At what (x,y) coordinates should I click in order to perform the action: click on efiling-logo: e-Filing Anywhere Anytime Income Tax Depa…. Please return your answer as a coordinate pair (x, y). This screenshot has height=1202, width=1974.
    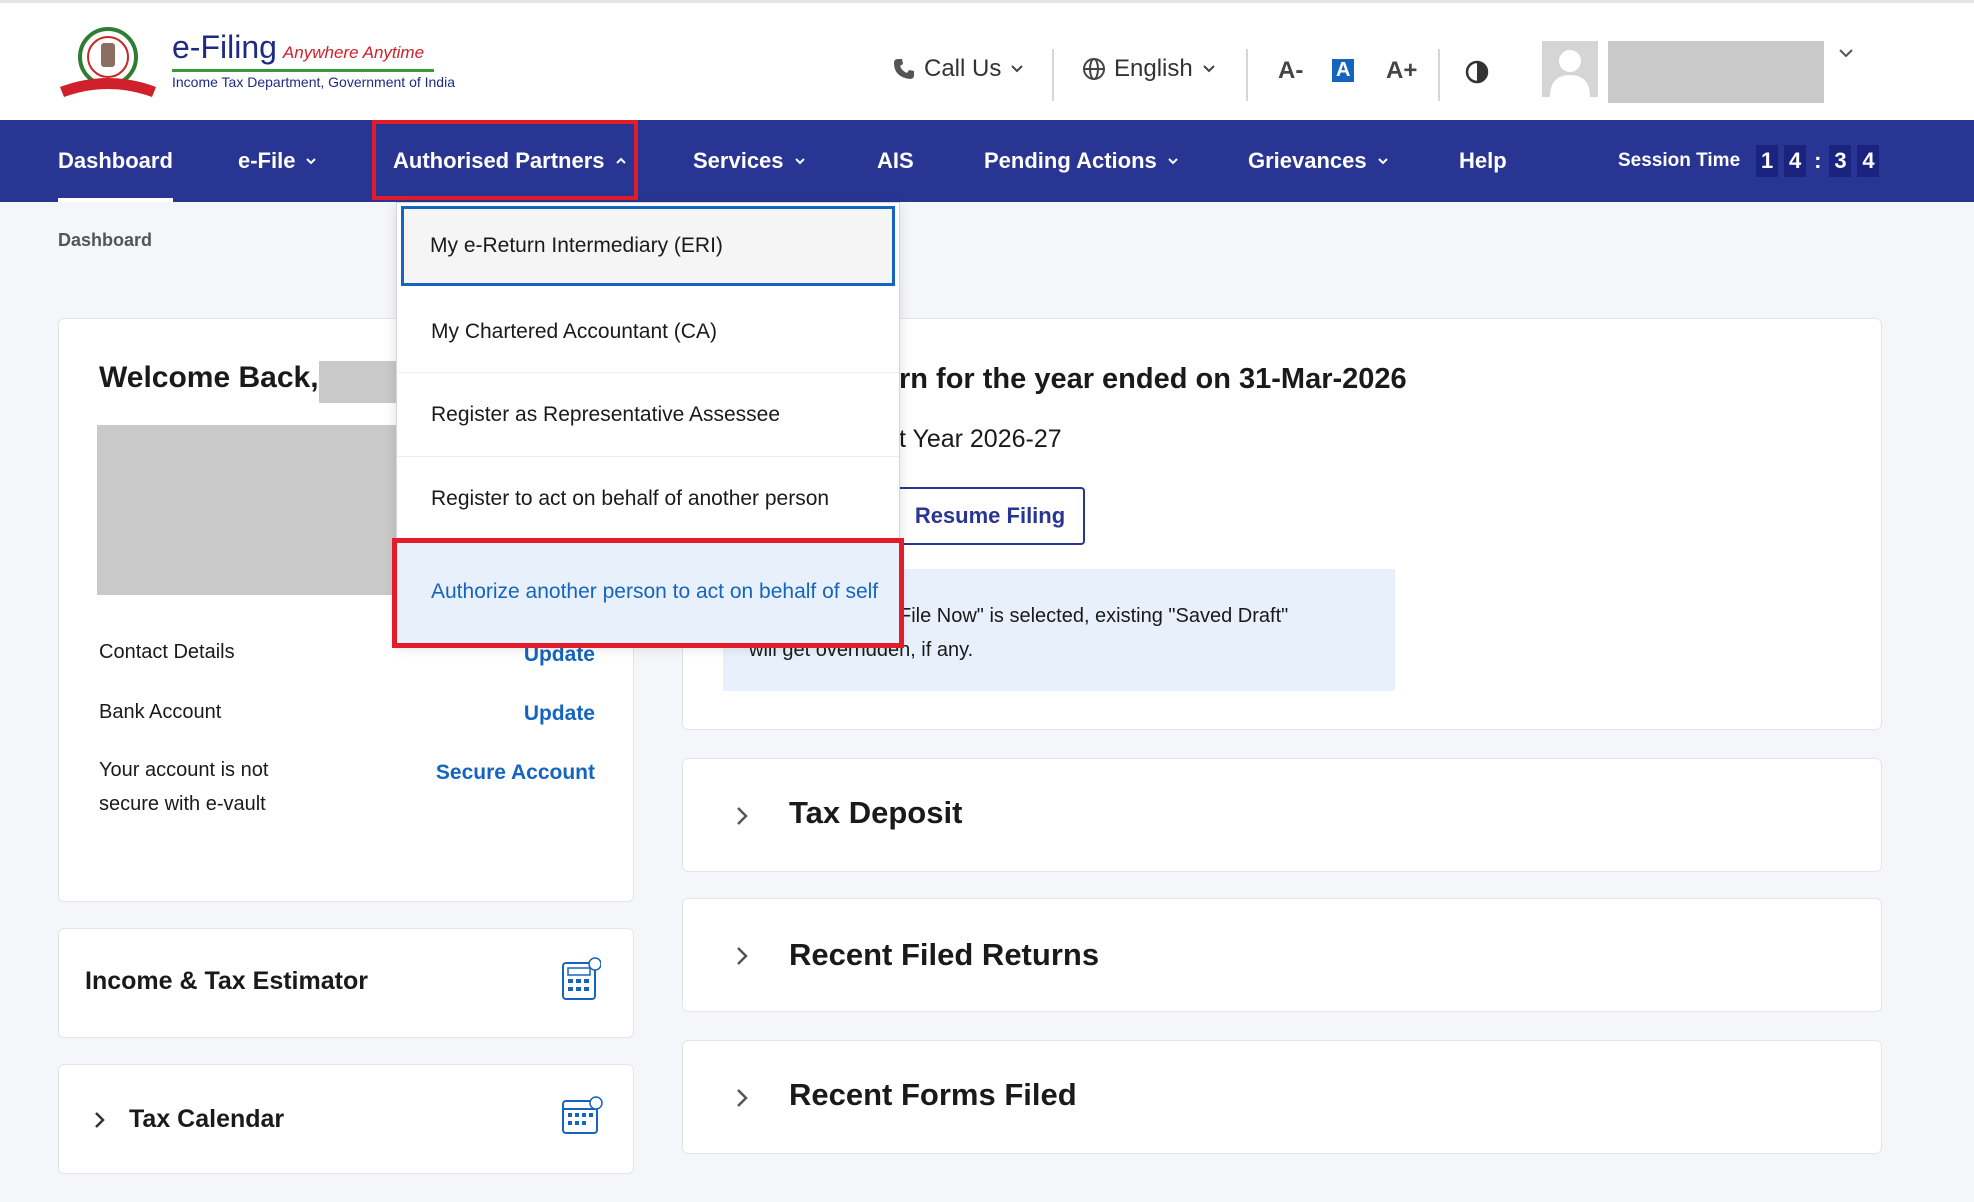
    Looking at the image, I should click on (255, 62).